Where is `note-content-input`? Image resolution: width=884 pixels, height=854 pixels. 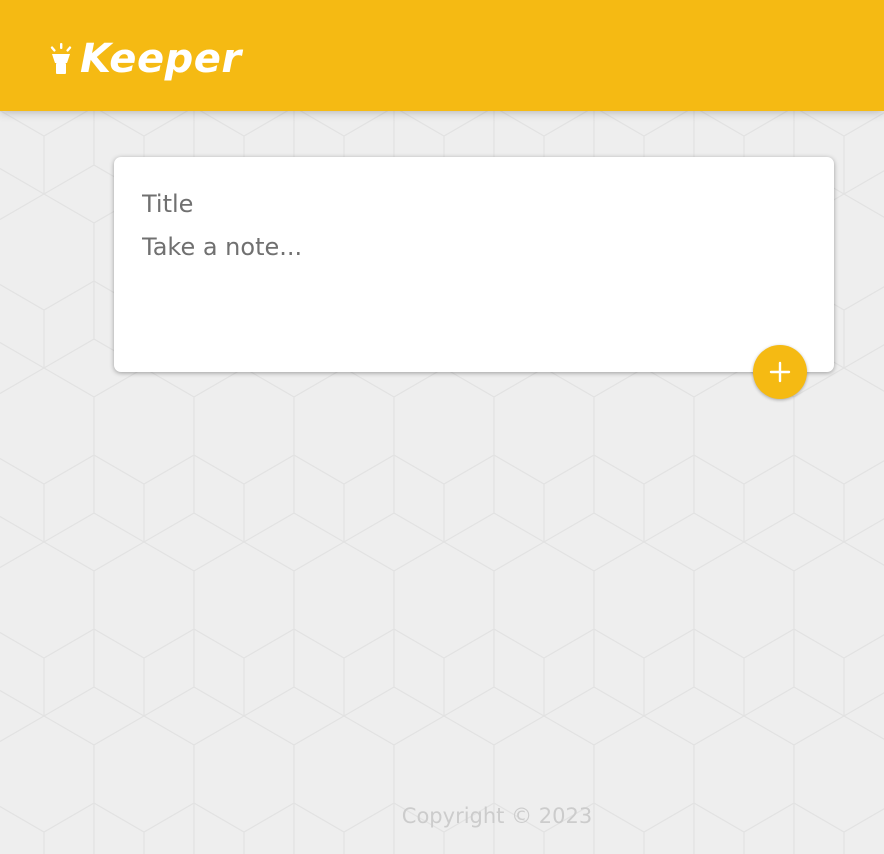 note-content-input is located at coordinates (472, 288).